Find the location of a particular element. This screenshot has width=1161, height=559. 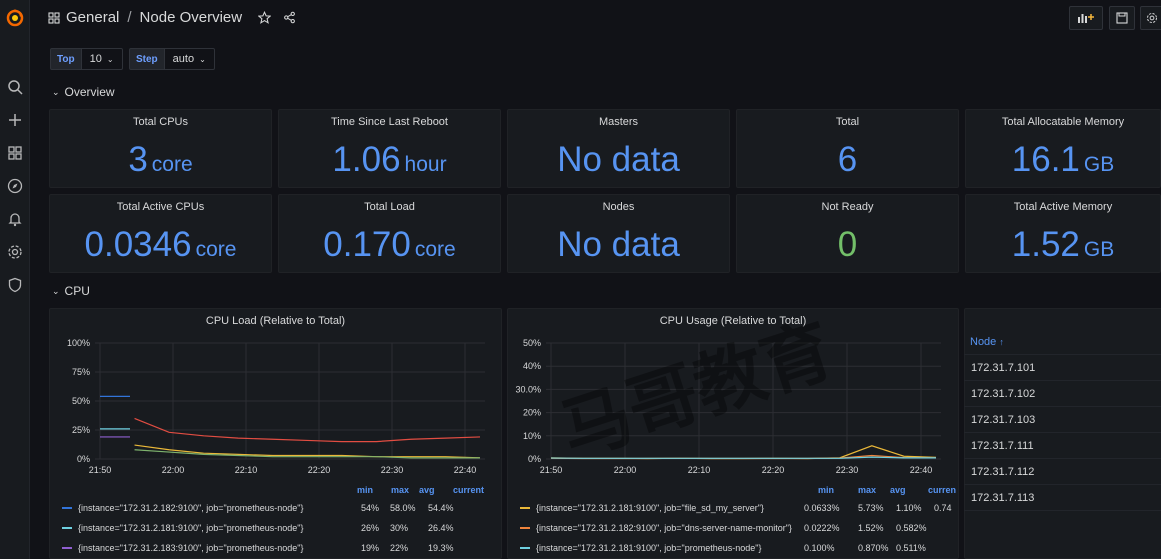

variable-top: Top 10 ⌄ is located at coordinates (86, 59).